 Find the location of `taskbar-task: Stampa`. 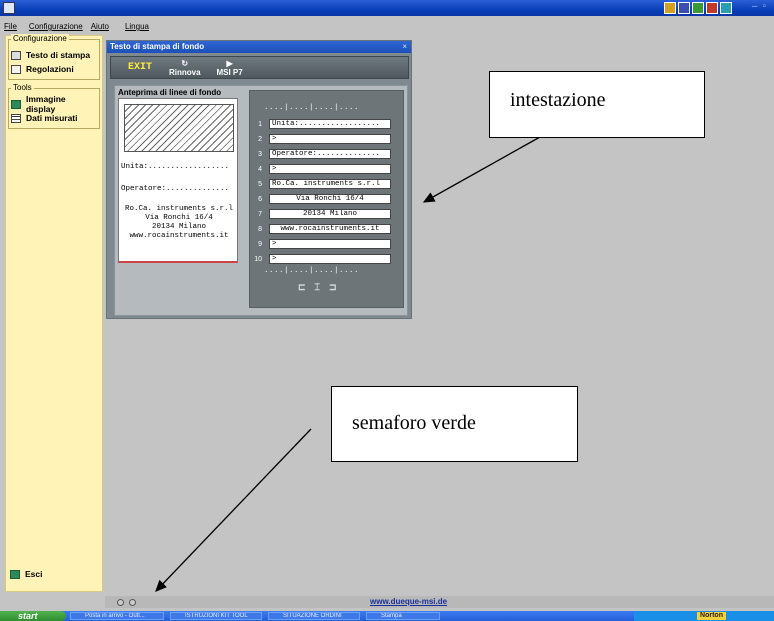

taskbar-task: Stampa is located at coordinates (403, 616).